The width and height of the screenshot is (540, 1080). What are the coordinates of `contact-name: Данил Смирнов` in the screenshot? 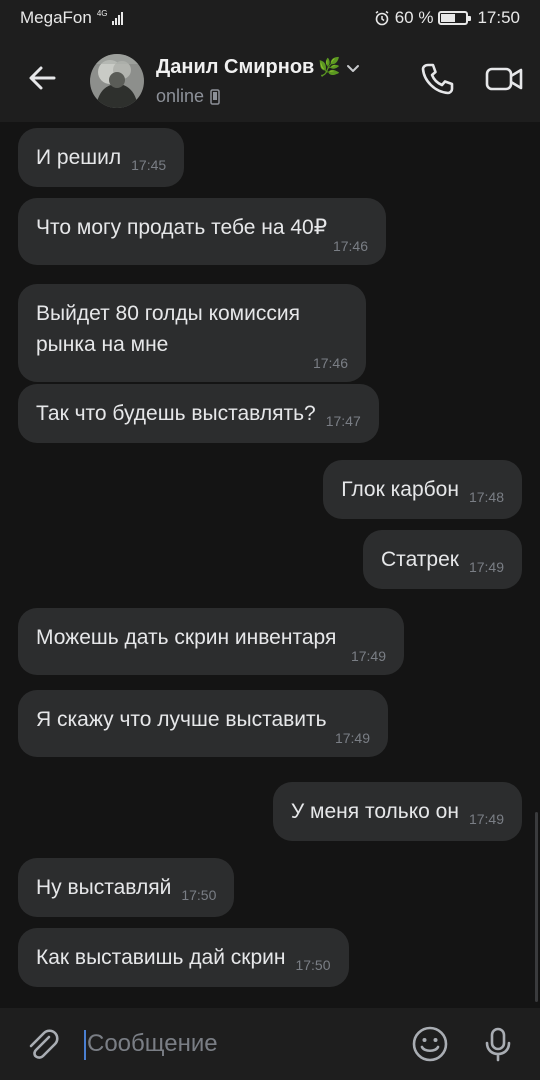 It's located at (235, 67).